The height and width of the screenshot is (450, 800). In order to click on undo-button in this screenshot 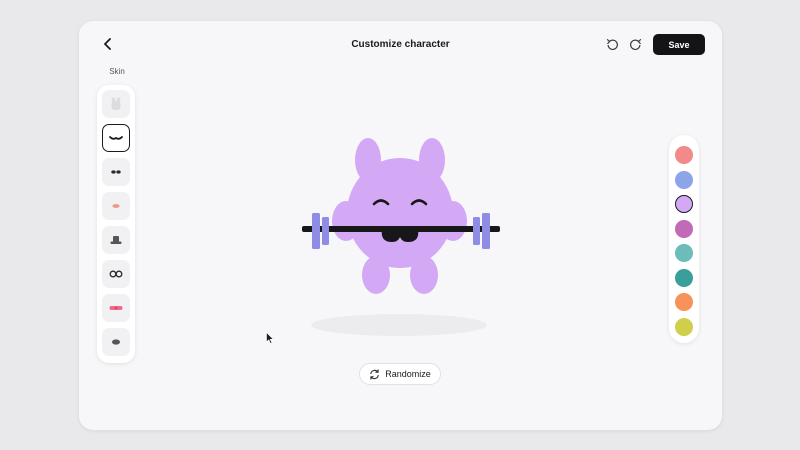, I will do `click(612, 44)`.